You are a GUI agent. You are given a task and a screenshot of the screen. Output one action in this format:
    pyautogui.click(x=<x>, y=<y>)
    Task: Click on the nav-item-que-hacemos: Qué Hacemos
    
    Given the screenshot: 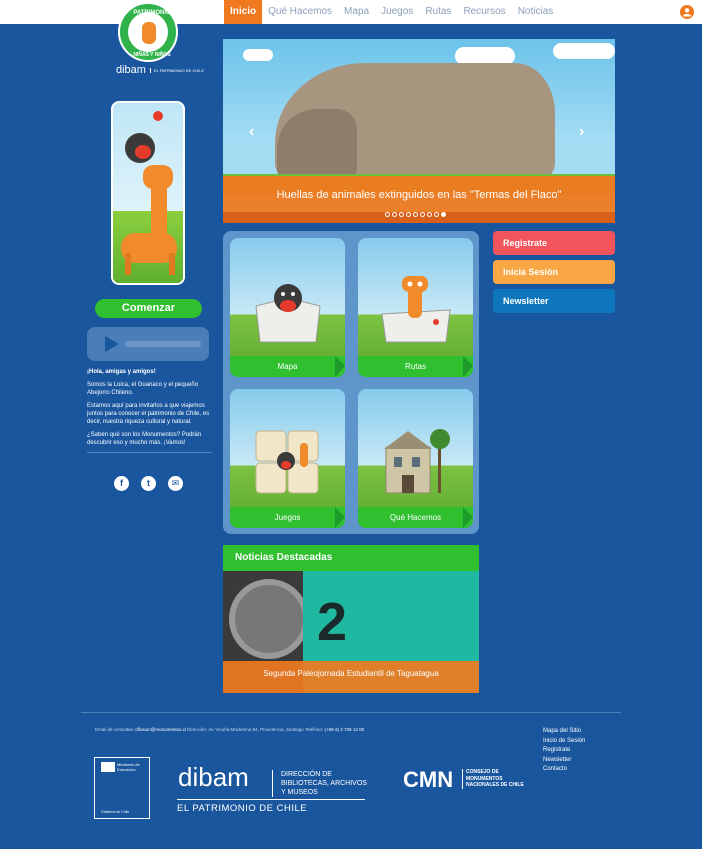 What is the action you would take?
    pyautogui.click(x=300, y=12)
    